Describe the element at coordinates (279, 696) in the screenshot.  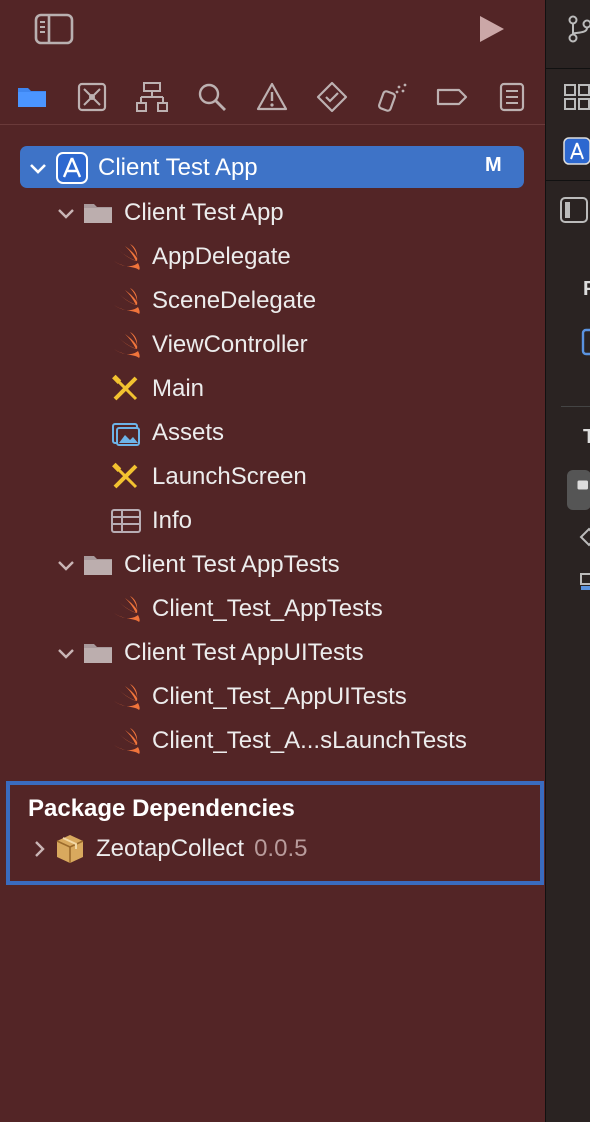
I see `file-label: Client_Test_AppUITests` at that location.